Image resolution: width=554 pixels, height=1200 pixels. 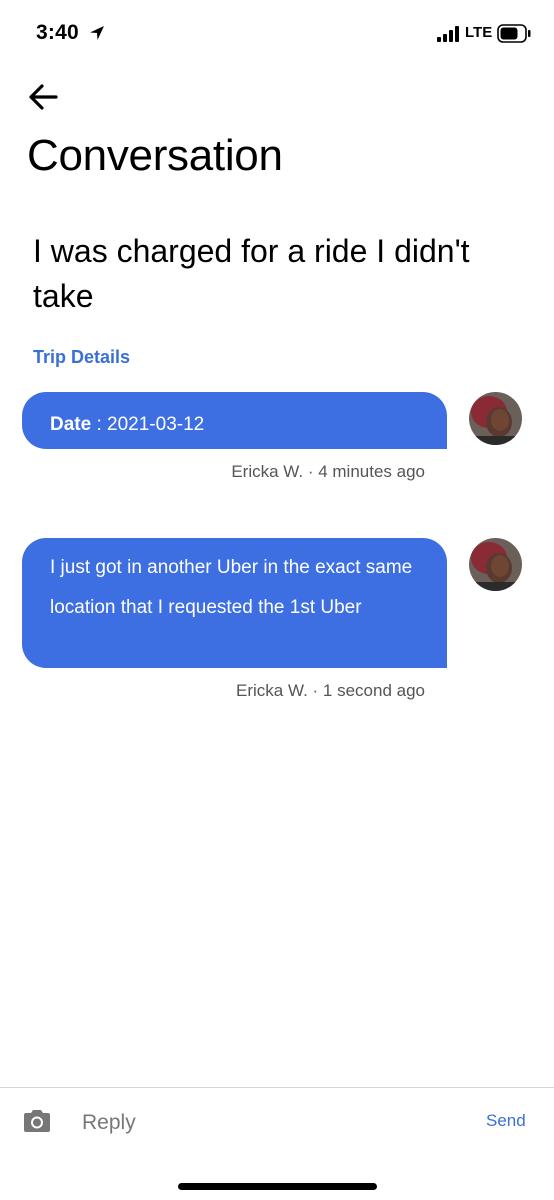 I want to click on reply-input, so click(x=262, y=1123).